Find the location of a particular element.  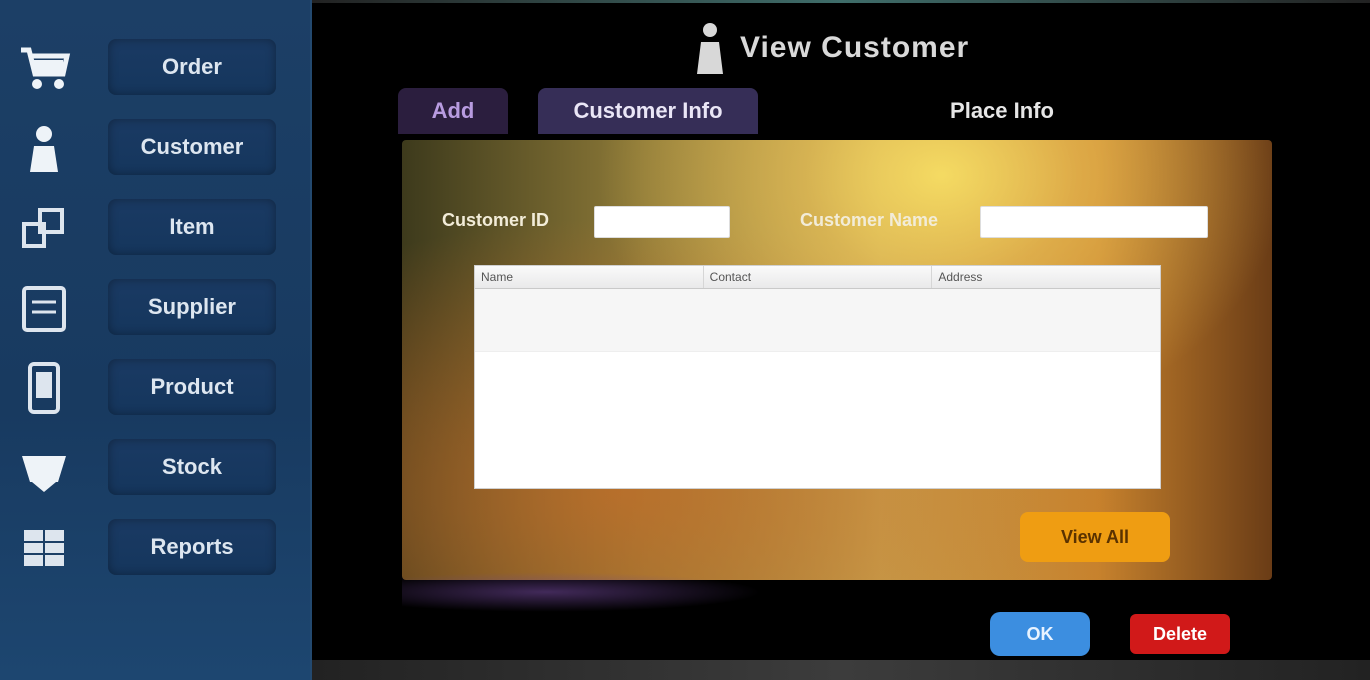

tab-place-info: Place Info is located at coordinates (1002, 111).